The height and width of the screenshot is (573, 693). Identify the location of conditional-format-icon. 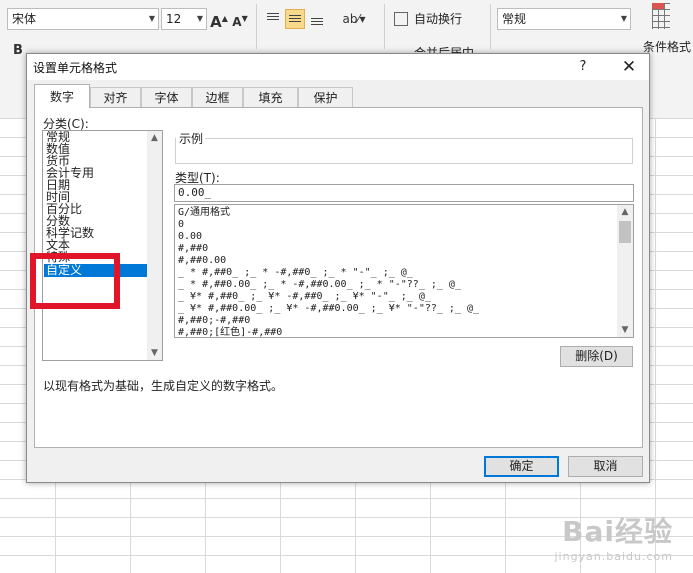
(661, 16).